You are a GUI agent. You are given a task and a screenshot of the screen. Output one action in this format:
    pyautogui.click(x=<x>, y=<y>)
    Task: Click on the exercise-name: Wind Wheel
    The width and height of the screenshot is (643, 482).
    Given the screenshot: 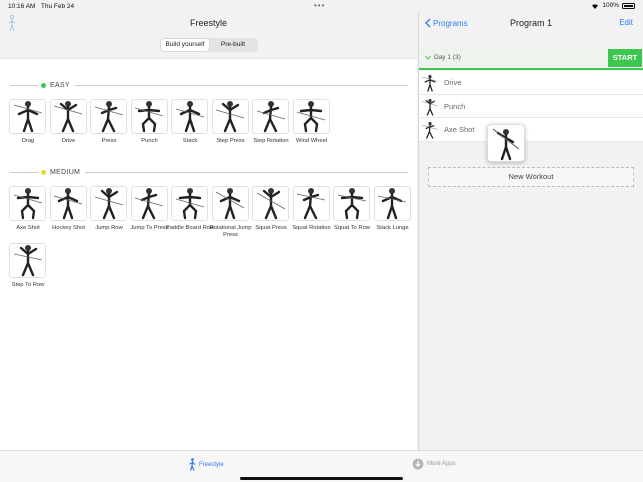 What is the action you would take?
    pyautogui.click(x=311, y=141)
    